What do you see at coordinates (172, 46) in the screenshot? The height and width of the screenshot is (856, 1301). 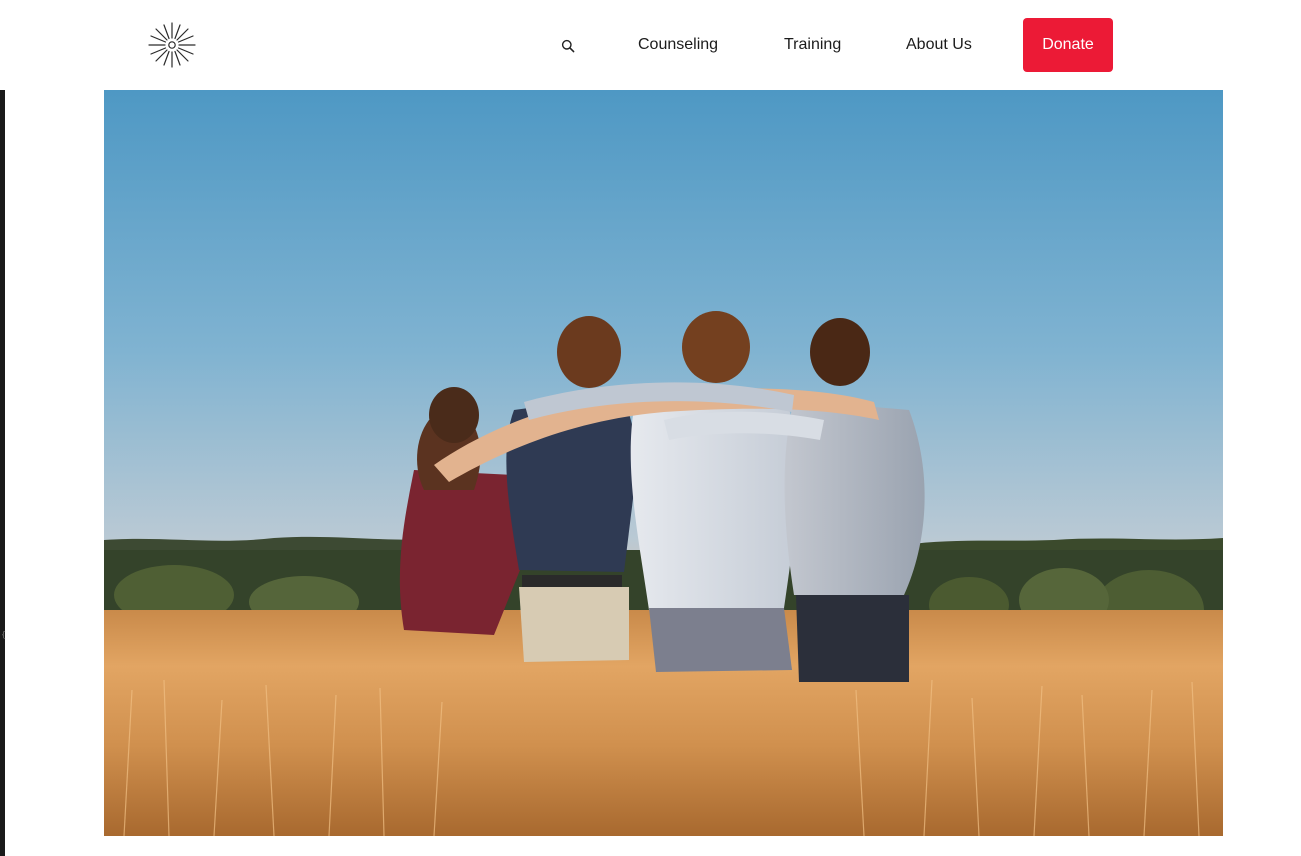 I see `starburst-logo-icon` at bounding box center [172, 46].